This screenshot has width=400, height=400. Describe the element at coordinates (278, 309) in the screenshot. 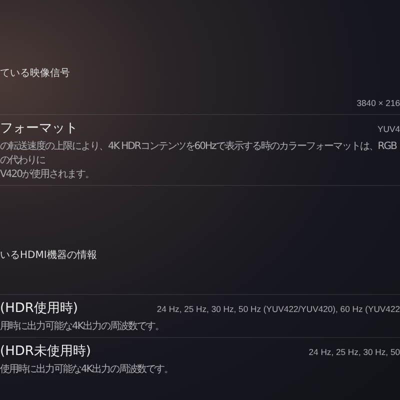

I see `setting-value: 24 Hz, 25 Hz, 30 Hz, 50 Hz (YUV422/YUV420), 60 Hz (YUV422` at that location.